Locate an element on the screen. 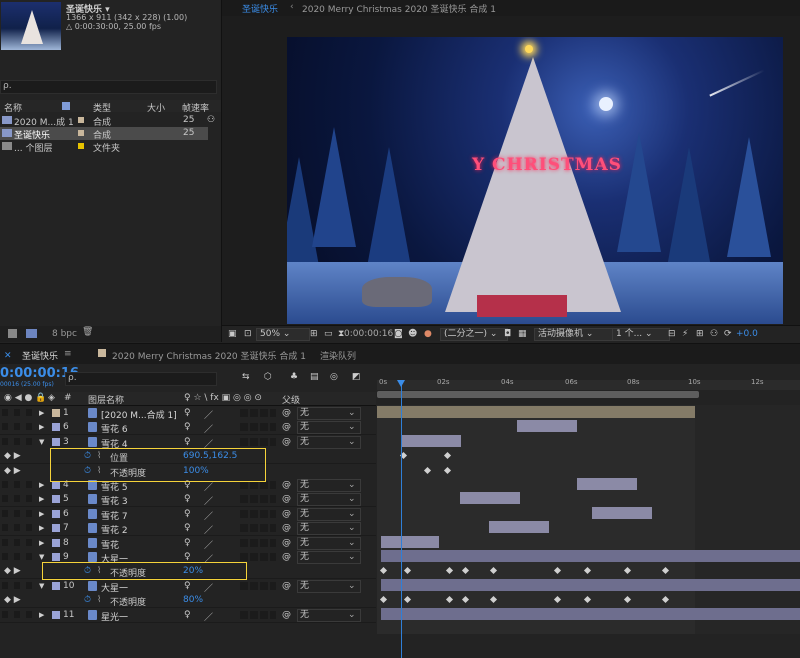 The image size is (800, 658). layer-row: ▶ ♀ ／ @11 星光一无 ⌄ is located at coordinates (188, 615).